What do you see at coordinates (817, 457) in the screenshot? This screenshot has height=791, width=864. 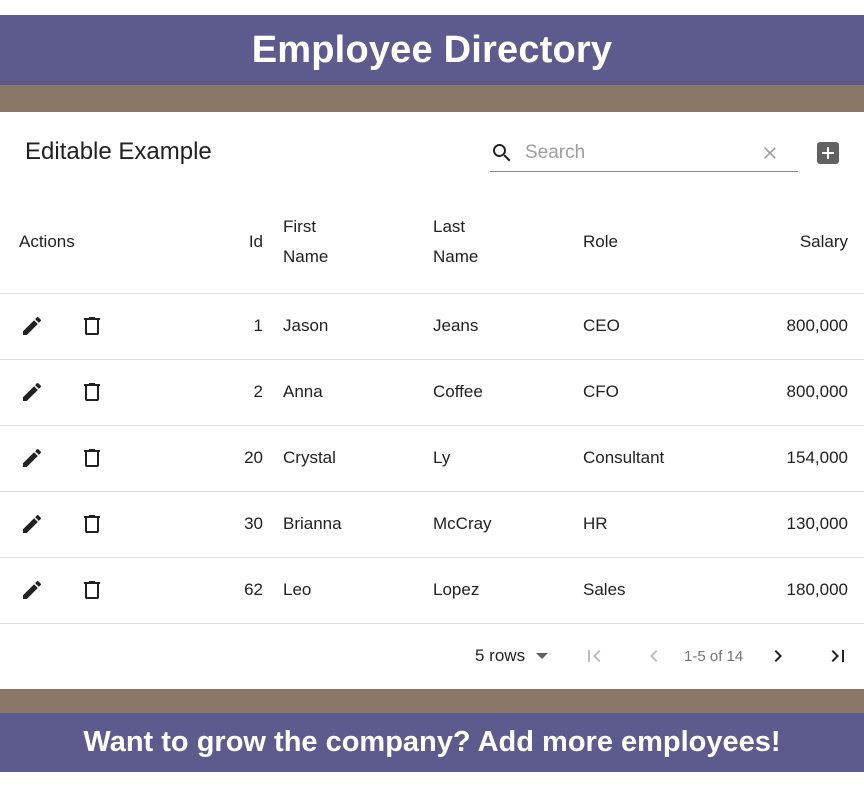 I see `cell-salary: 154,000` at bounding box center [817, 457].